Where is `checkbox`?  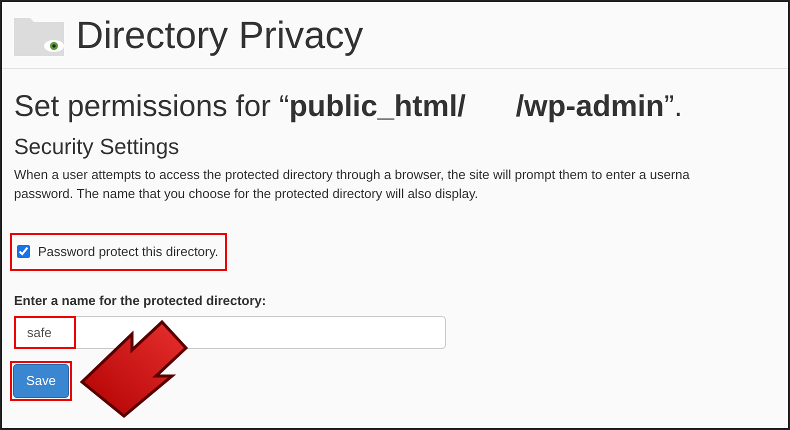 checkbox is located at coordinates (23, 251).